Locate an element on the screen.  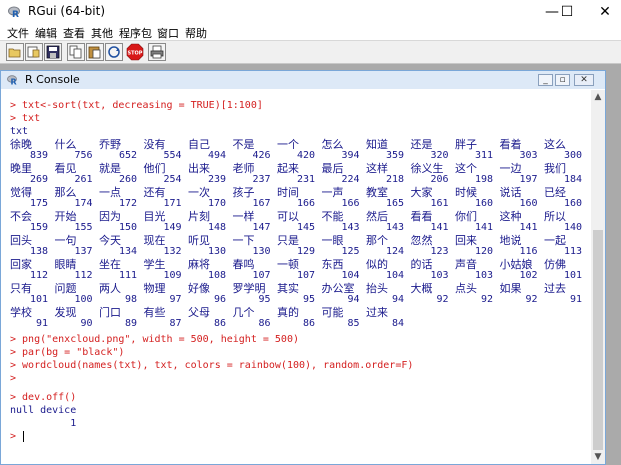
scrollbar-thumb is located at coordinates (598, 342).